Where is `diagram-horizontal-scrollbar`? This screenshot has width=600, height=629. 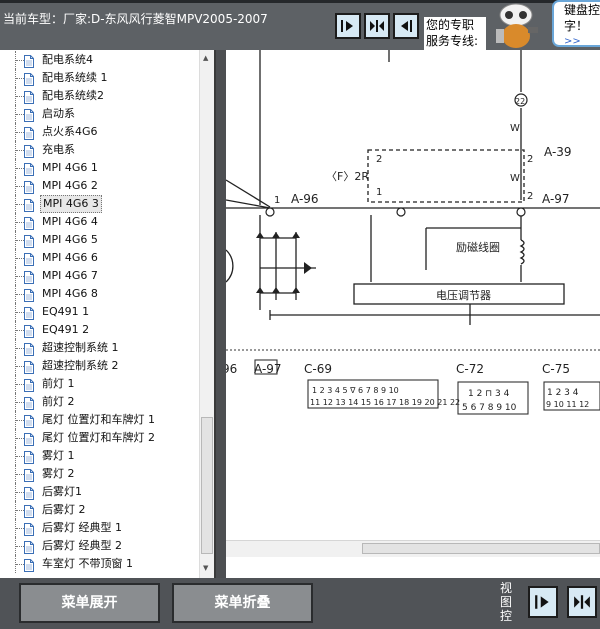
diagram-horizontal-scrollbar is located at coordinates (413, 548).